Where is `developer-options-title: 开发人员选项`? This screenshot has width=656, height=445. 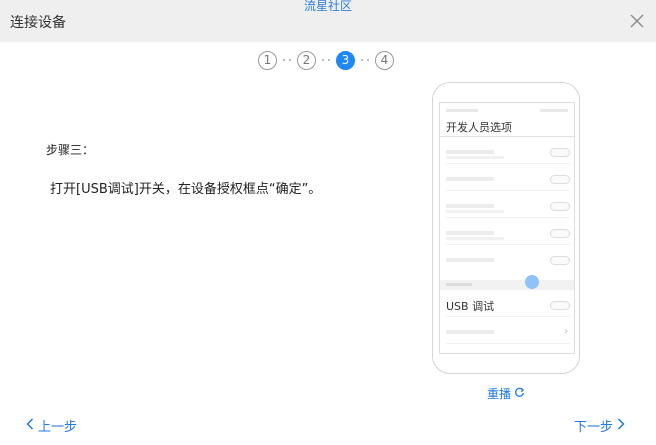
developer-options-title: 开发人员选项 is located at coordinates (479, 127).